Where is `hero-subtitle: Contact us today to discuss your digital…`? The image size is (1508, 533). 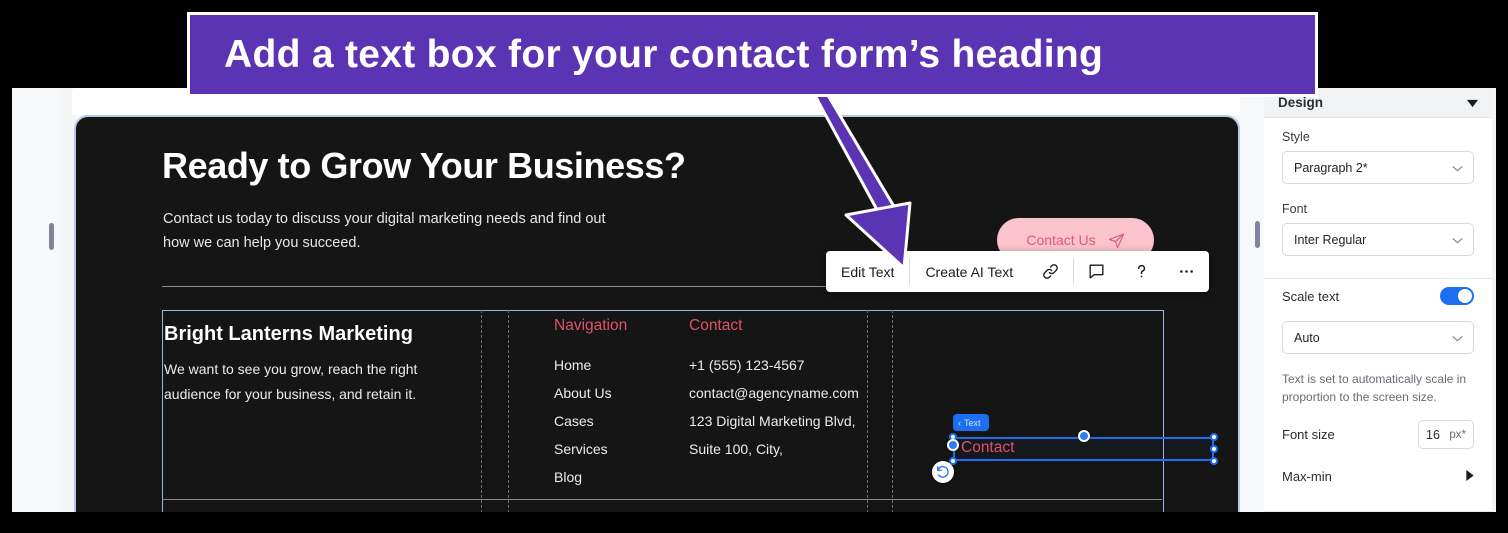
hero-subtitle: Contact us today to discuss your digital… is located at coordinates (398, 231).